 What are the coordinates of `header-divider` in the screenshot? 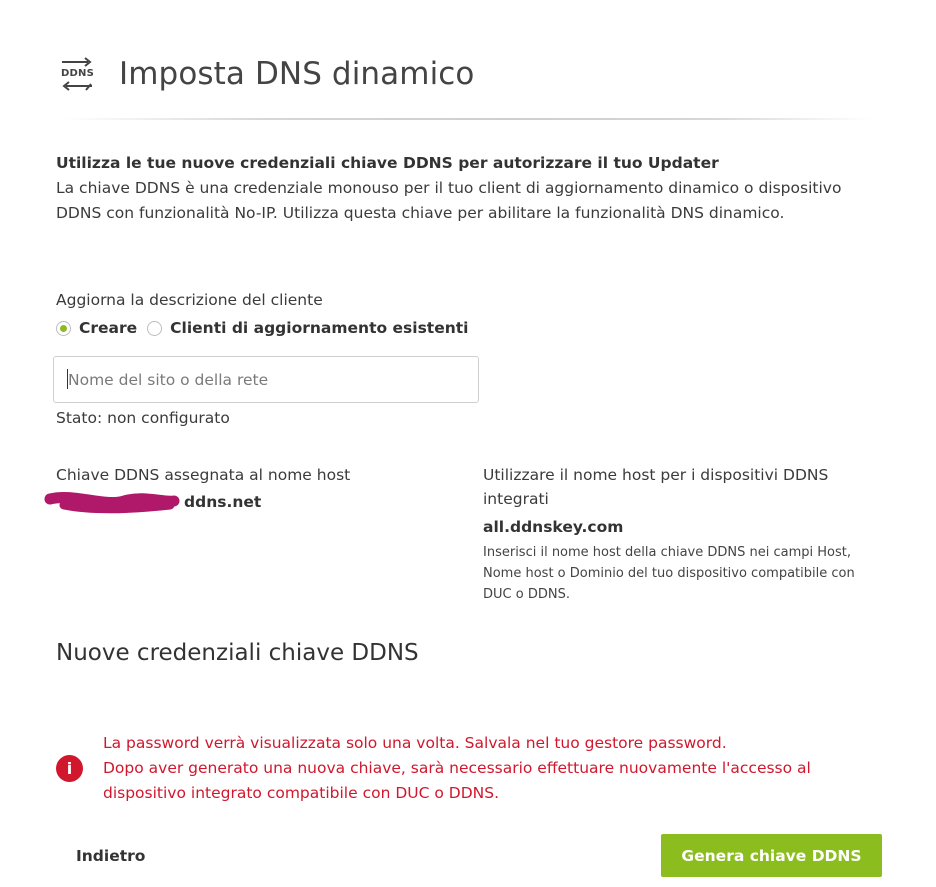 It's located at (468, 119).